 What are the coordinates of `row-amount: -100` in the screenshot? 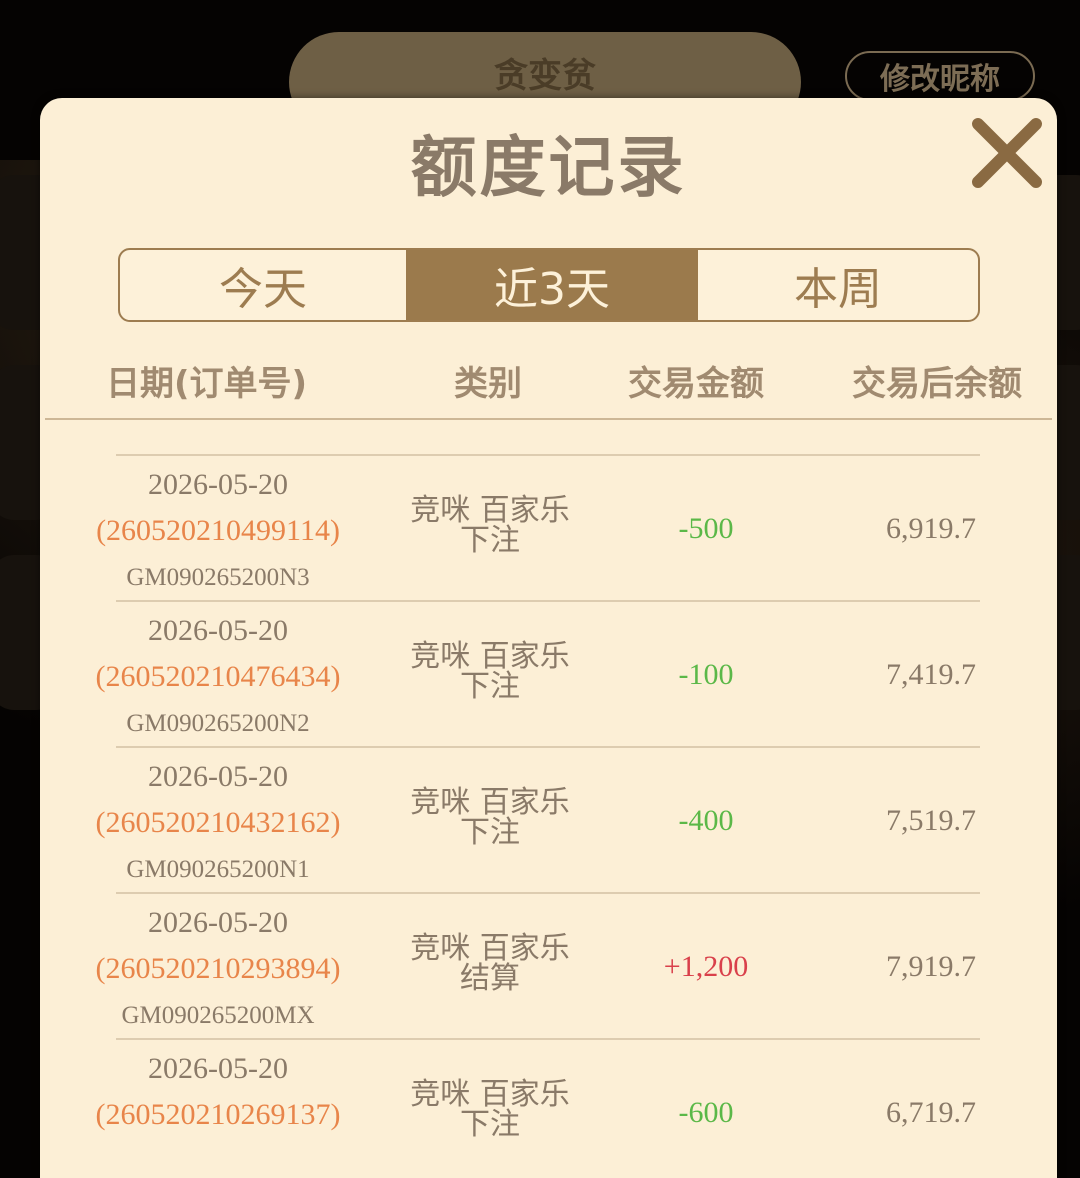 It's located at (706, 674).